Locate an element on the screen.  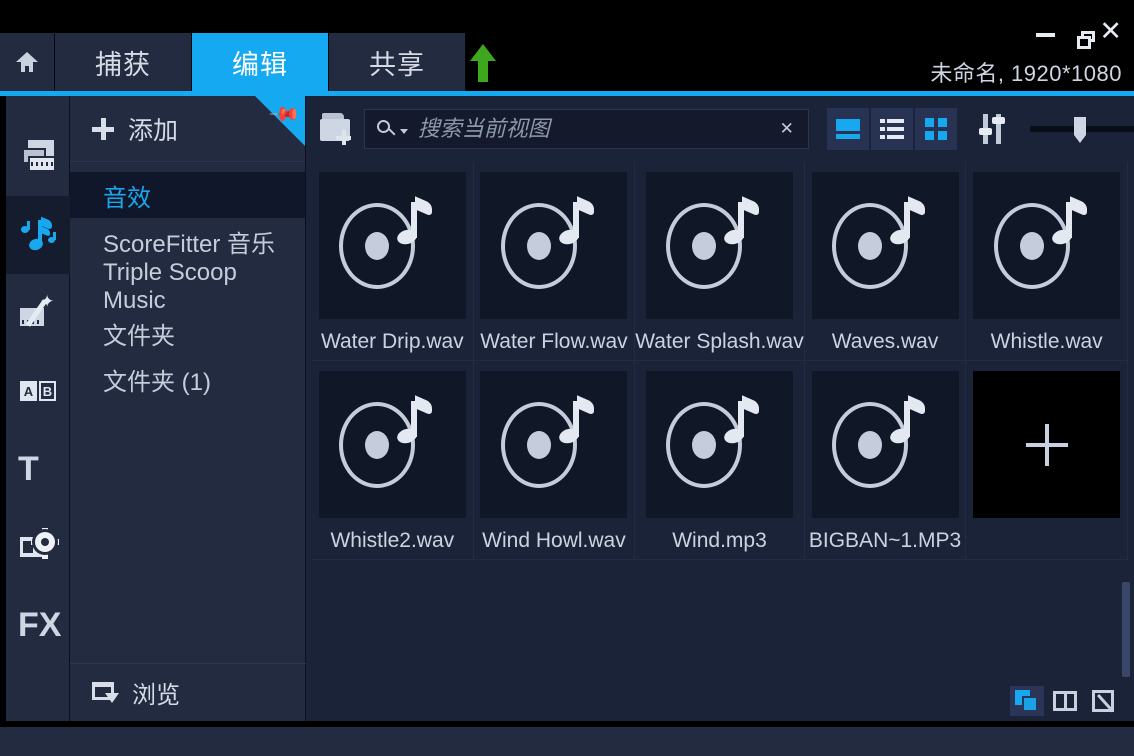
view-grid-button is located at coordinates (935, 129).